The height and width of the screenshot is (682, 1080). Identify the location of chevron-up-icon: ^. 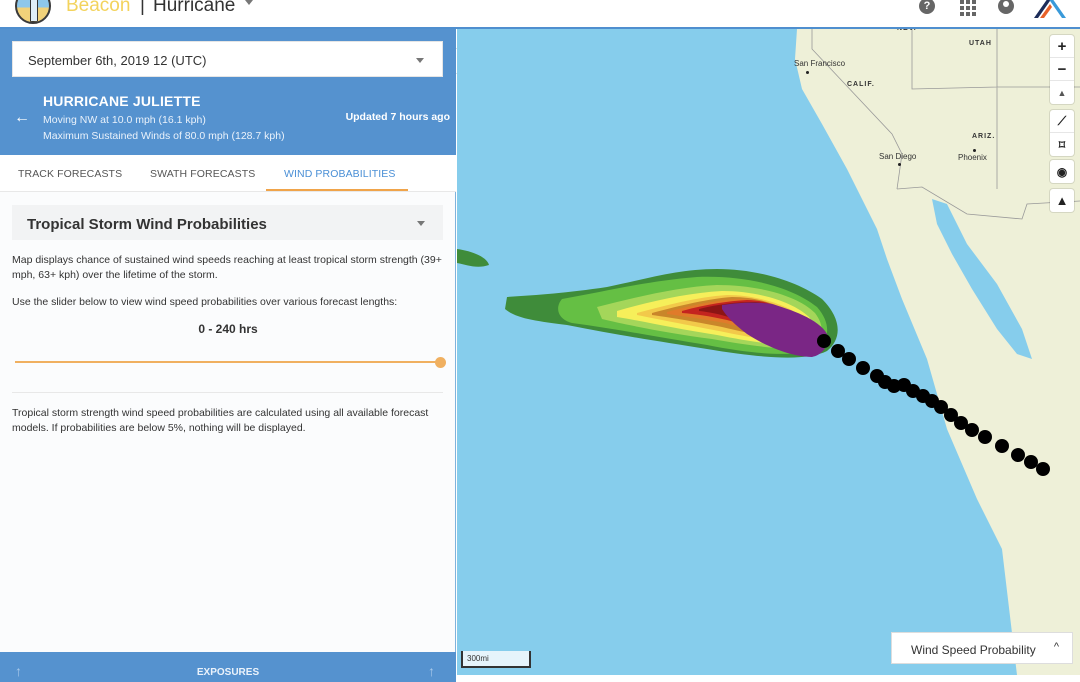
(1056, 647).